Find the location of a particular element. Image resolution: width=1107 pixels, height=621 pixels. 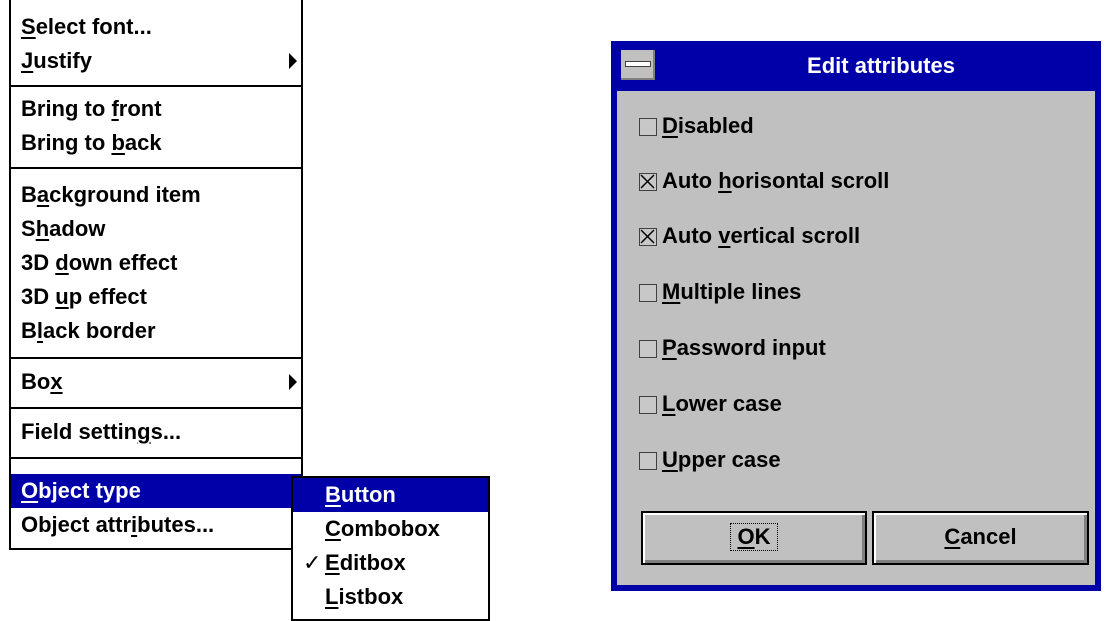

ok-button: OK is located at coordinates (754, 538).